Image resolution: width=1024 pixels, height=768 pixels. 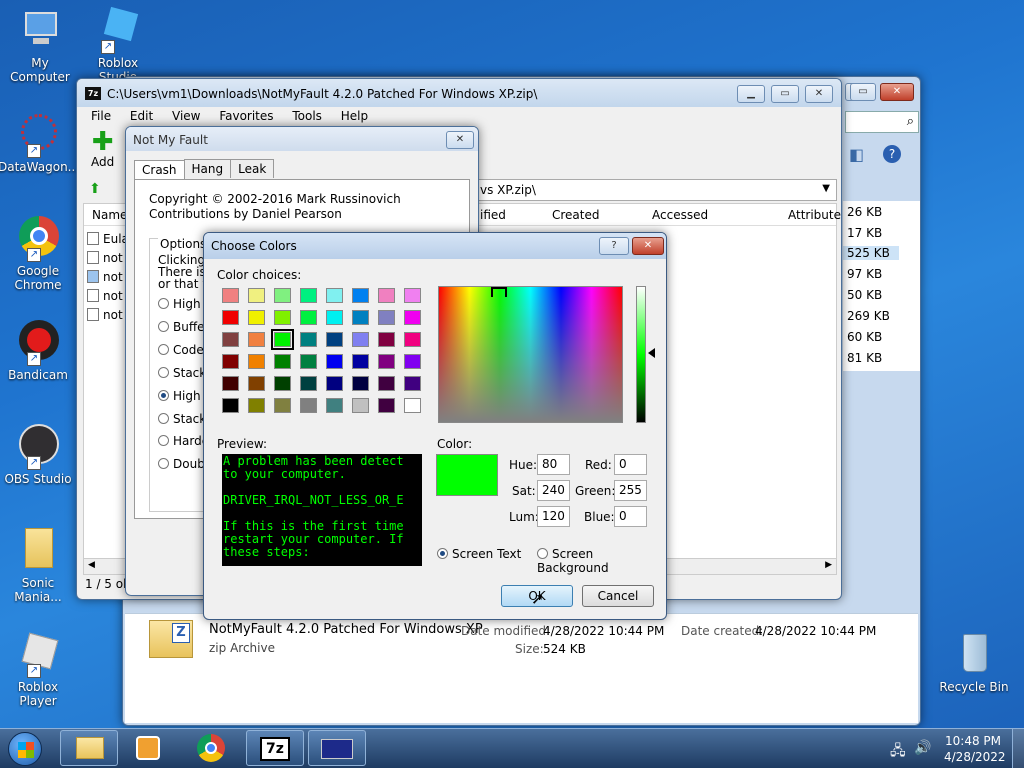 What do you see at coordinates (892, 154) in the screenshot?
I see `help-icon: ?` at bounding box center [892, 154].